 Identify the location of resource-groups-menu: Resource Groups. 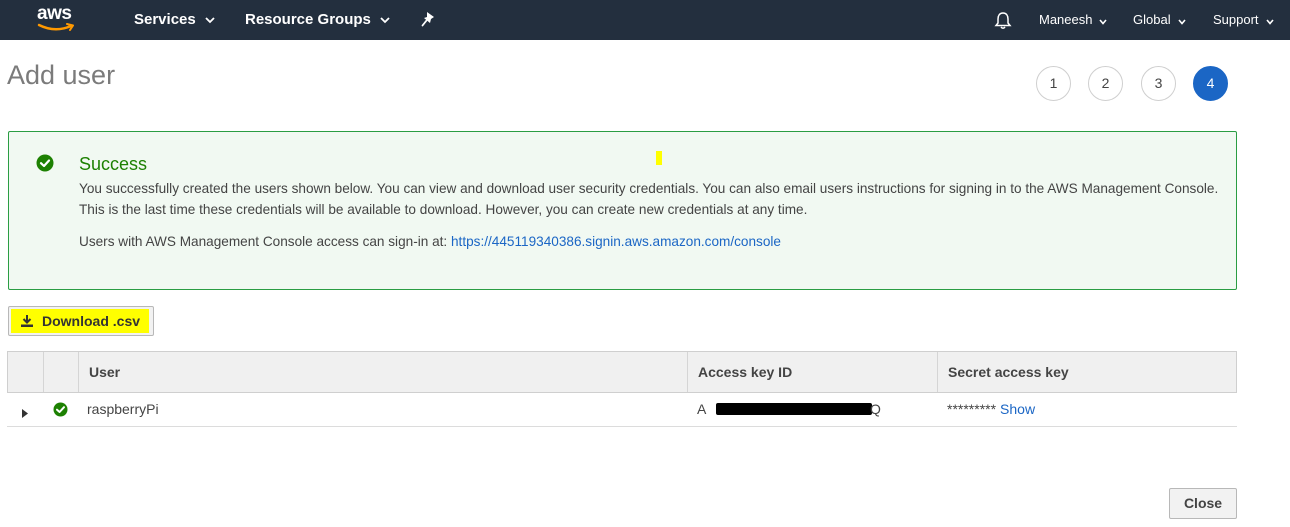
(317, 20).